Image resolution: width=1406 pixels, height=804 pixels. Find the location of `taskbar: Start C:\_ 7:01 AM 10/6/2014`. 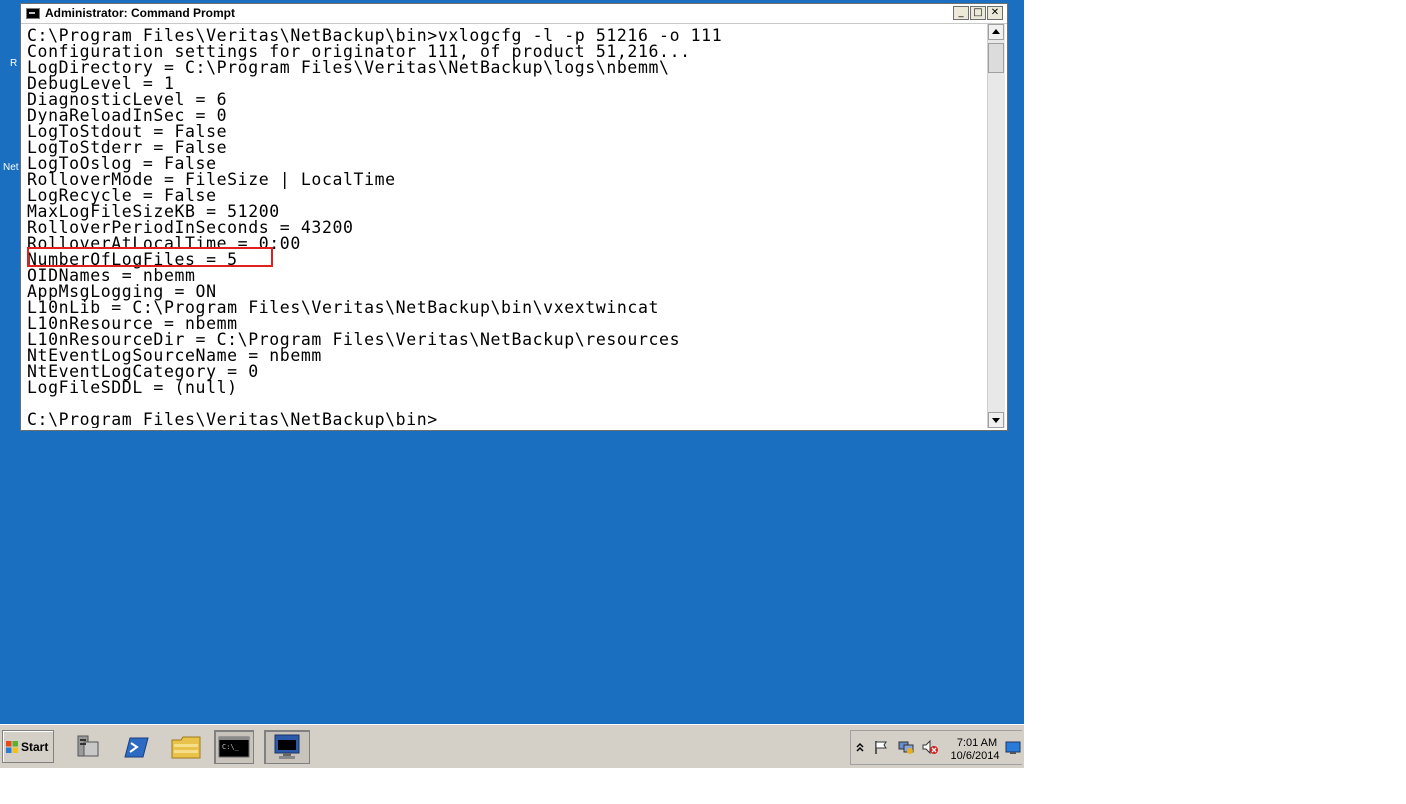

taskbar: Start C:\_ 7:01 AM 10/6/2014 is located at coordinates (512, 746).